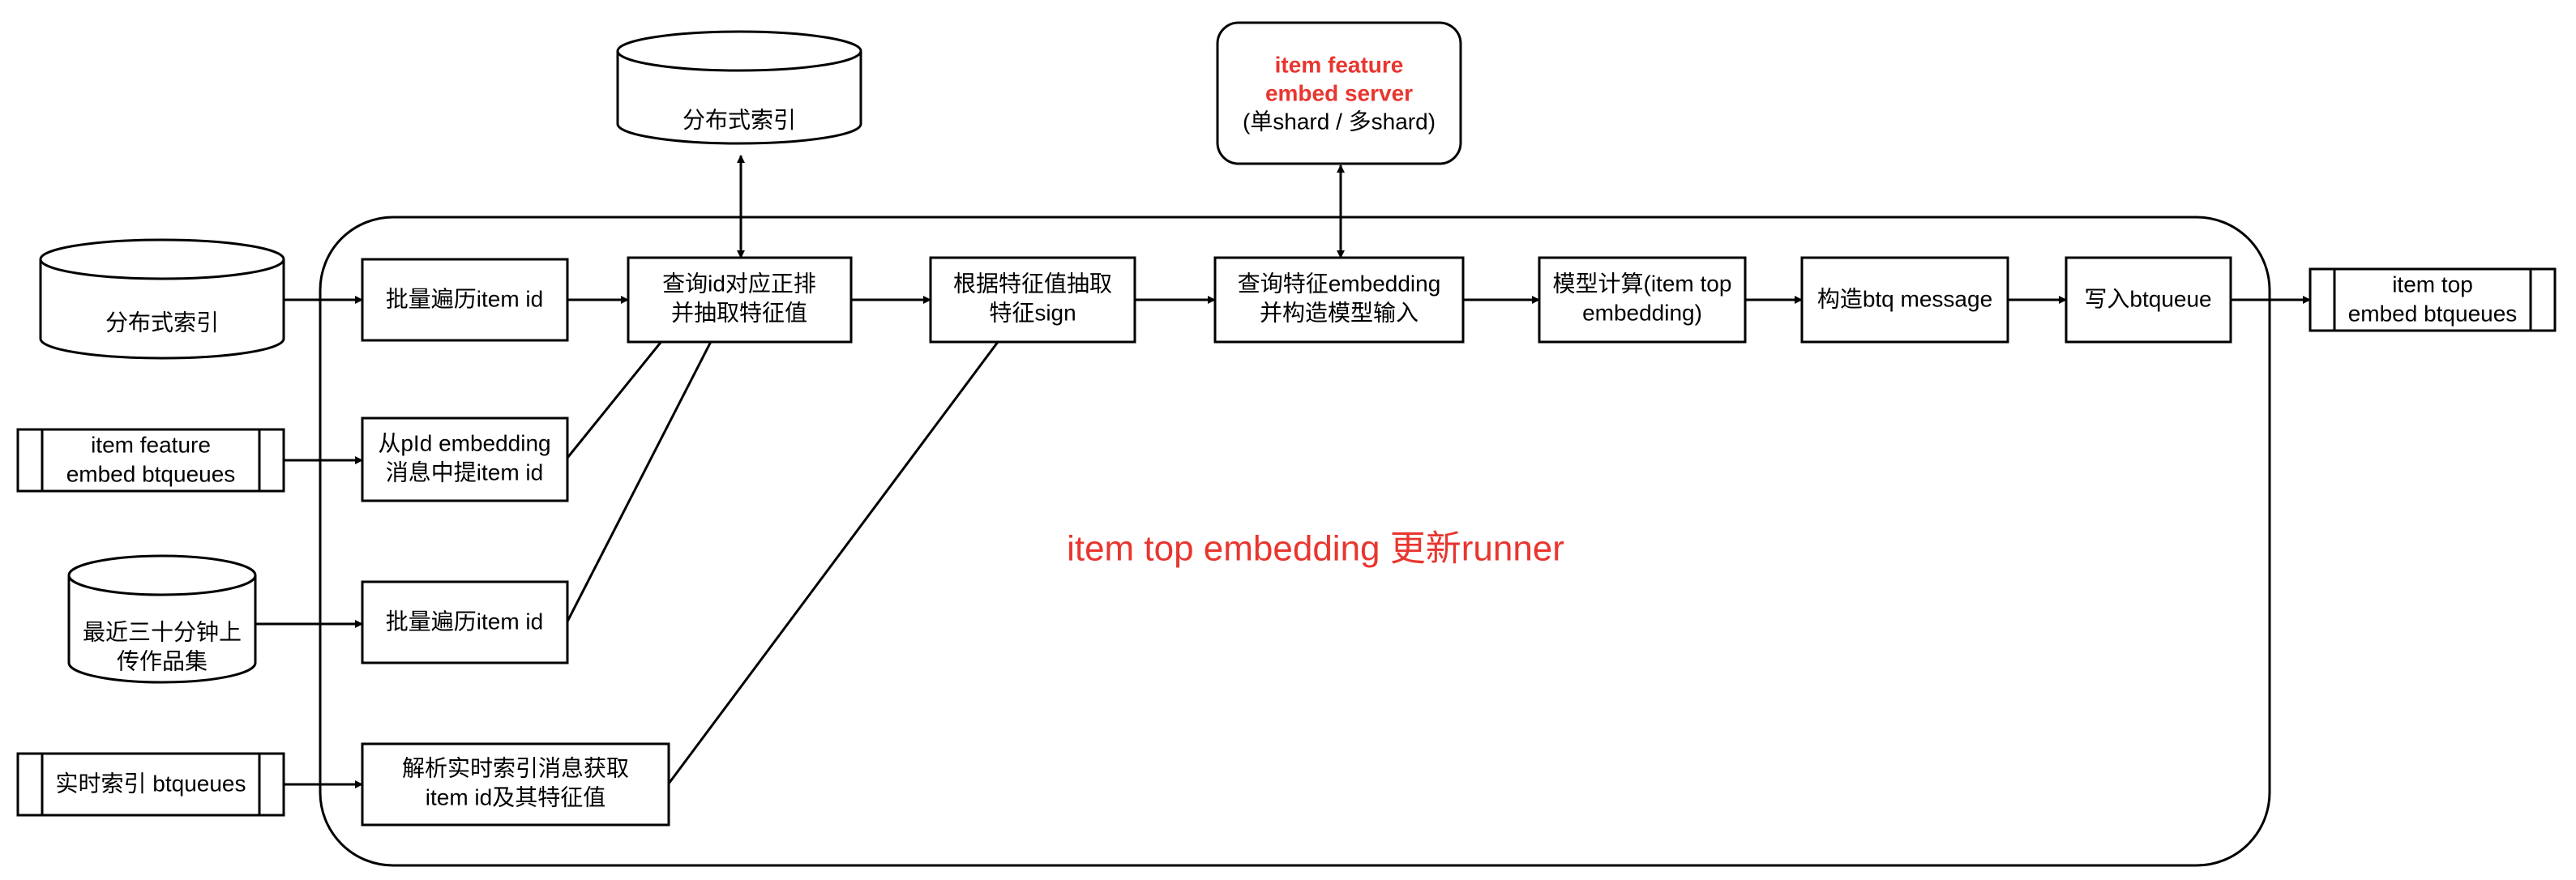 The image size is (2576, 880). I want to click on dist-index-left-cylinder: 分布式索引, so click(162, 299).